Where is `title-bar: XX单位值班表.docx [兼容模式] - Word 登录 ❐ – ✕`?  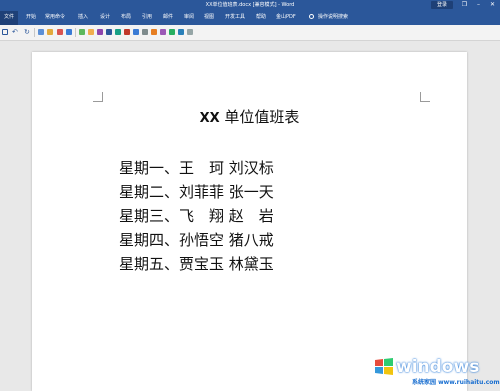
title-bar: XX单位值班表.docx [兼容模式] - Word 登录 ❐ – ✕ is located at coordinates (250, 5).